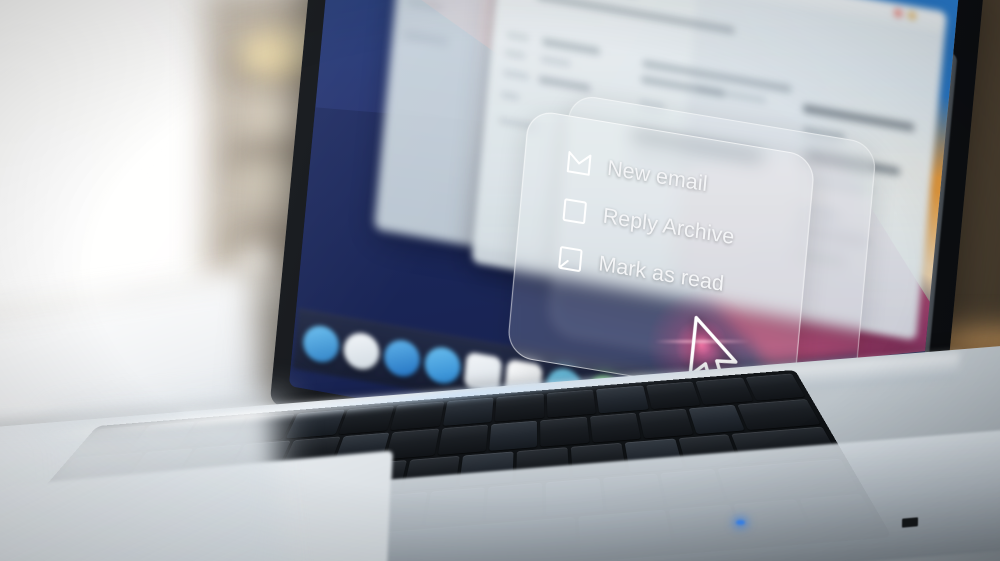 Image resolution: width=1000 pixels, height=561 pixels. What do you see at coordinates (574, 211) in the screenshot?
I see `reply-archive-icon` at bounding box center [574, 211].